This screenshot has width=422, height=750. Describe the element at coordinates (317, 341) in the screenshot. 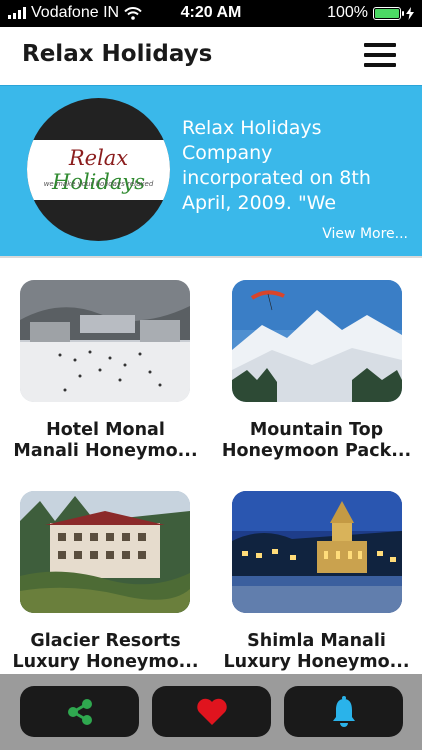

I see `snow-mountain-paraglider-photo` at that location.